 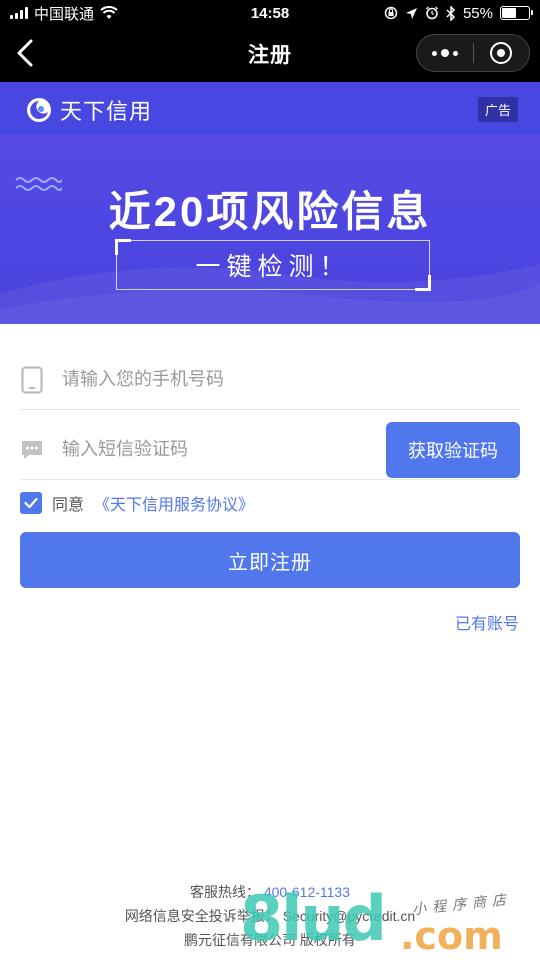 I want to click on checkmark-icon, so click(x=31, y=503).